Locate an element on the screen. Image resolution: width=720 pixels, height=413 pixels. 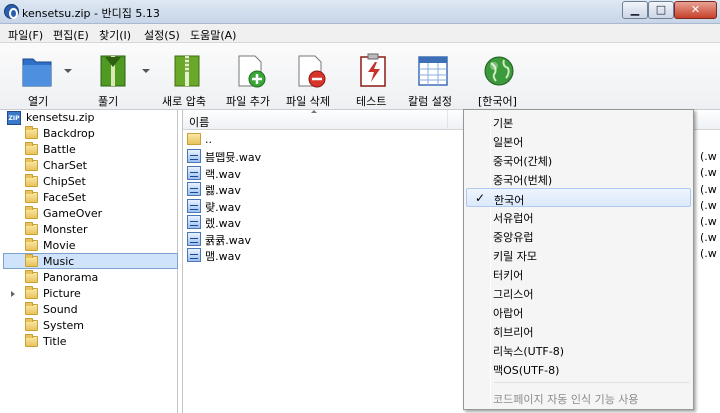
new-archive-label: 새로 압축 is located at coordinates (184, 101).